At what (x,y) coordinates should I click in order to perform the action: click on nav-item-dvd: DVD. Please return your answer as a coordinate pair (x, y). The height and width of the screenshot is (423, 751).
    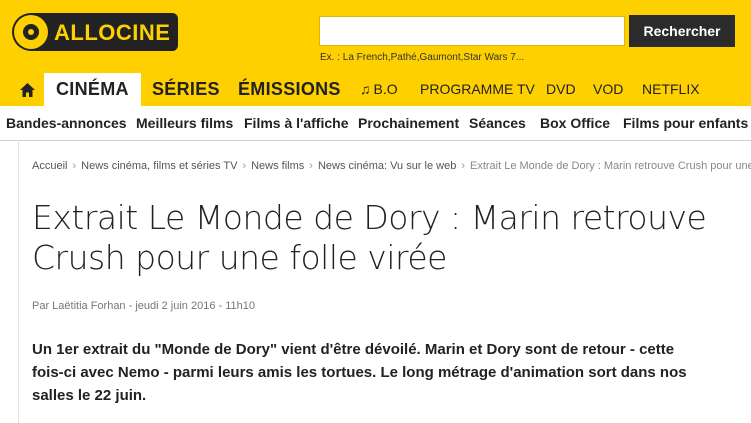
    Looking at the image, I should click on (561, 89).